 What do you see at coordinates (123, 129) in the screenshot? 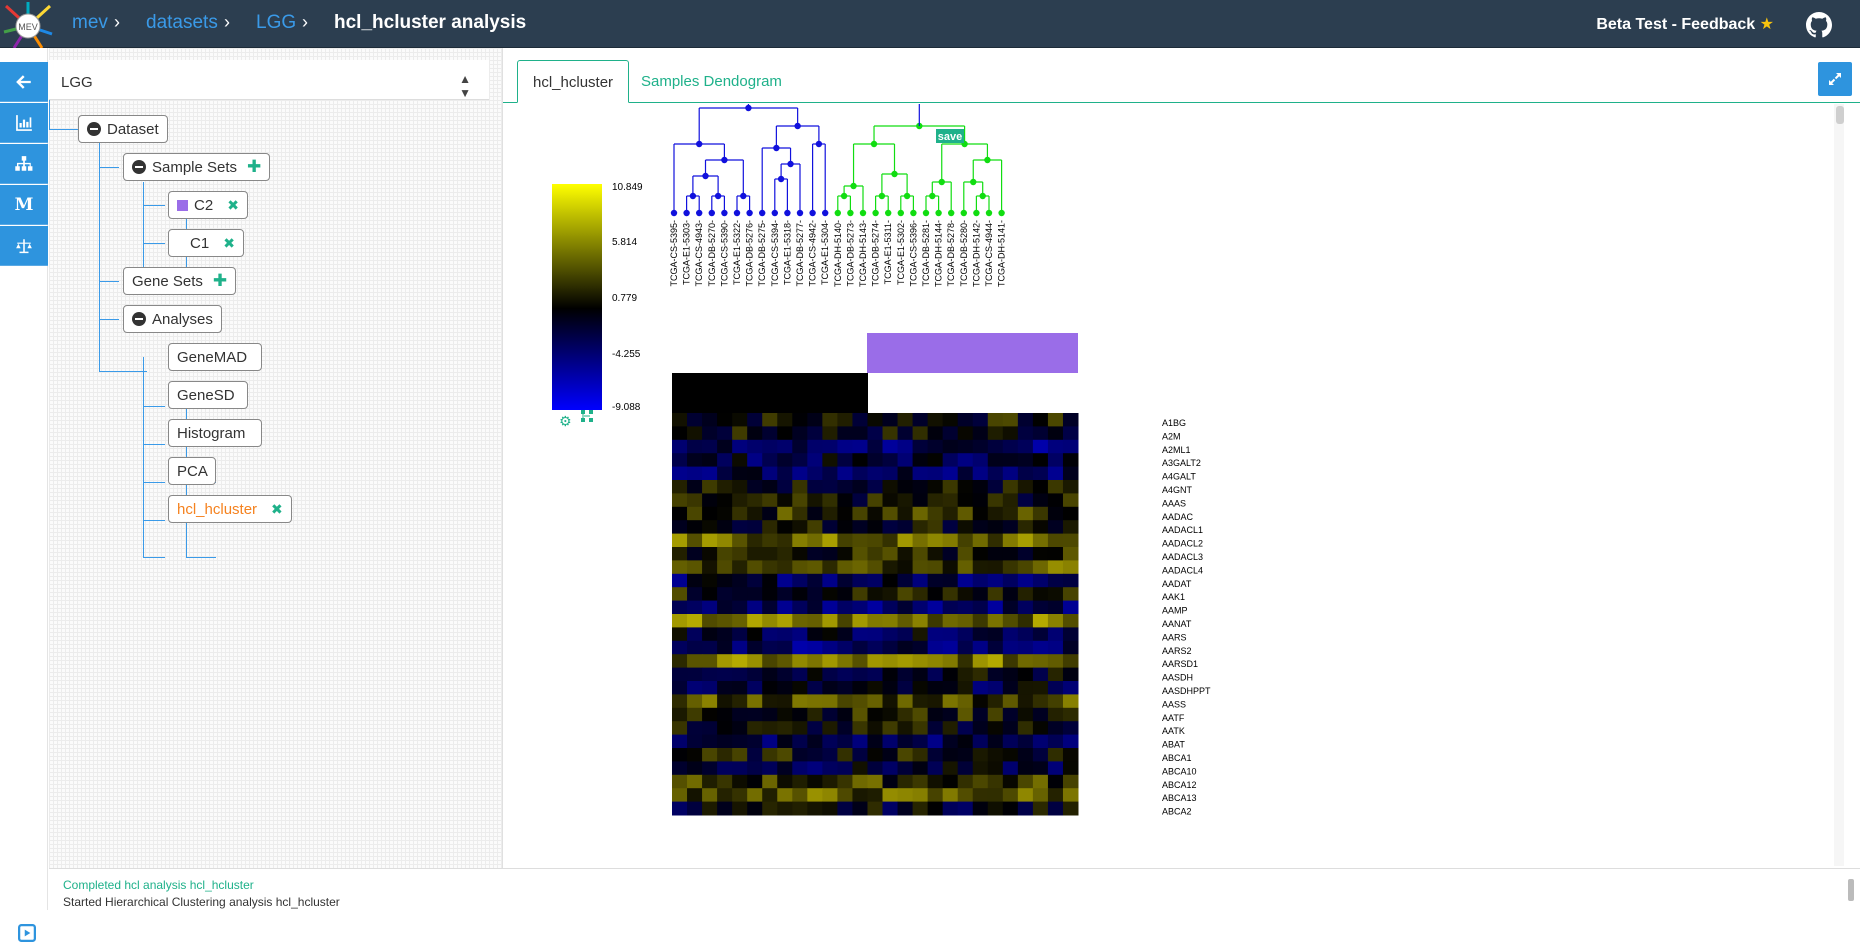
I see `tree-node-dataset: Dataset` at bounding box center [123, 129].